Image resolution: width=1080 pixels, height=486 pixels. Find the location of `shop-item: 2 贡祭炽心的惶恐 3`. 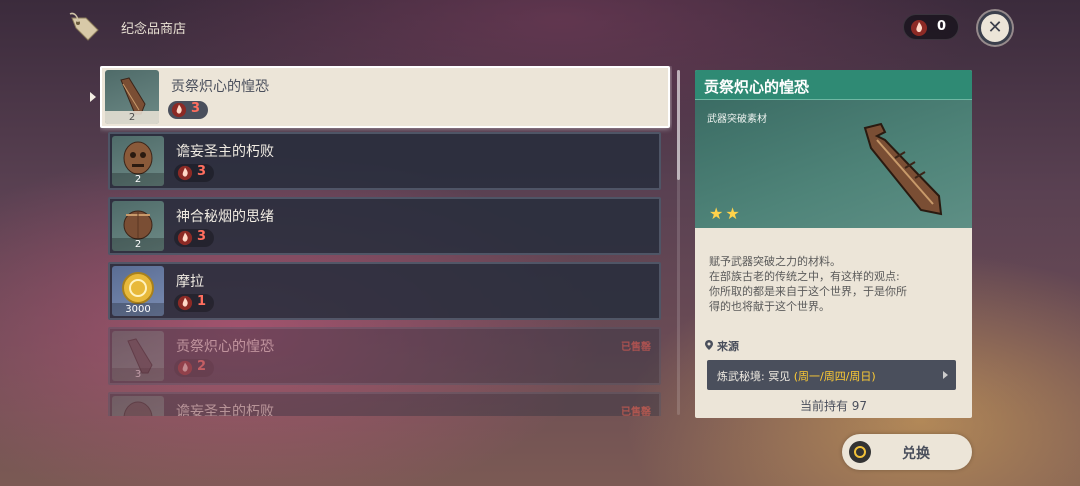

shop-item: 2 贡祭炽心的惶恐 3 is located at coordinates (385, 97).